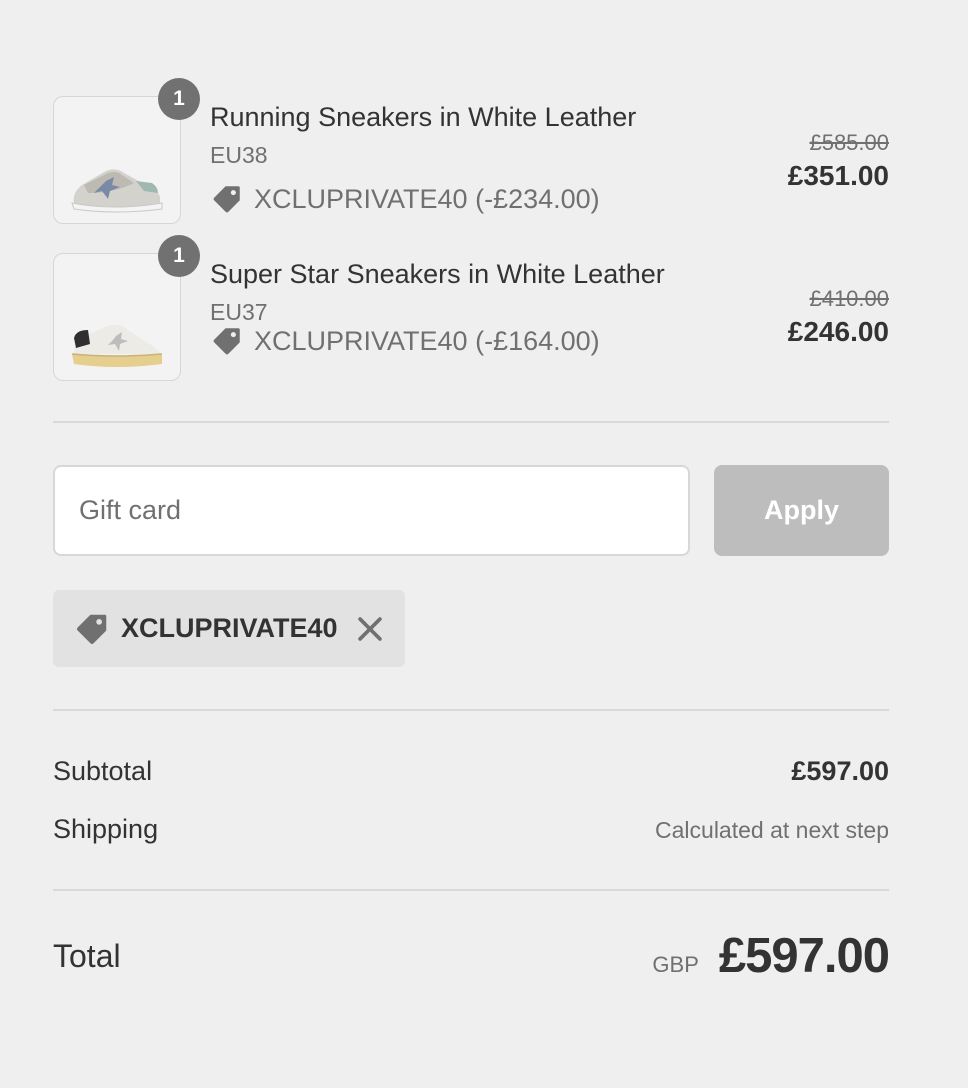 This screenshot has width=968, height=1088. I want to click on apply-button: Apply, so click(801, 510).